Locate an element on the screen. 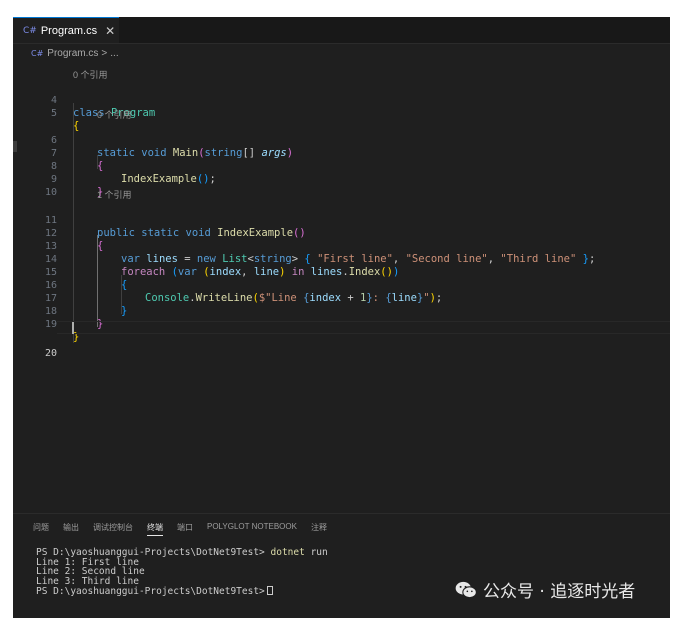 This screenshot has width=688, height=626. line-number: 5 is located at coordinates (53, 113).